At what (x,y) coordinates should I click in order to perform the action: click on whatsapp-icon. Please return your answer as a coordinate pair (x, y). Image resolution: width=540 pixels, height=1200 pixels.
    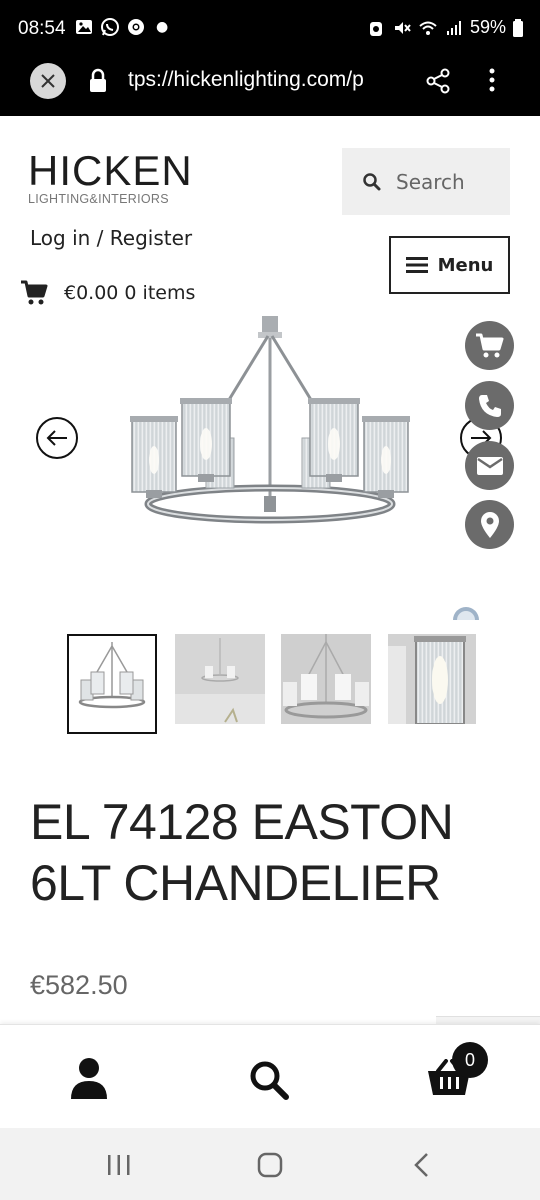
    Looking at the image, I should click on (110, 27).